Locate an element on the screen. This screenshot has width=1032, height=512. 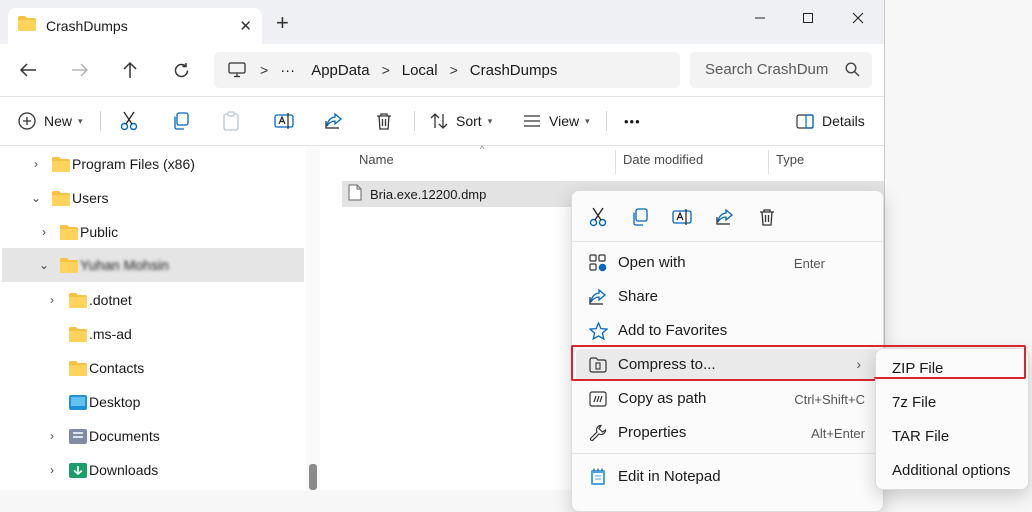
computer-icon is located at coordinates (237, 70).